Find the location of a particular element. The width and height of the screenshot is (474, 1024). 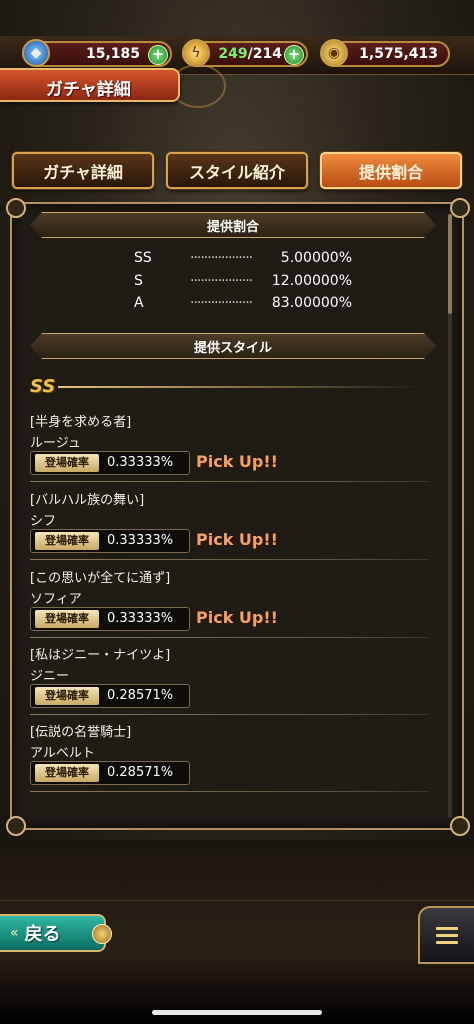

ss-divider is located at coordinates (240, 387).